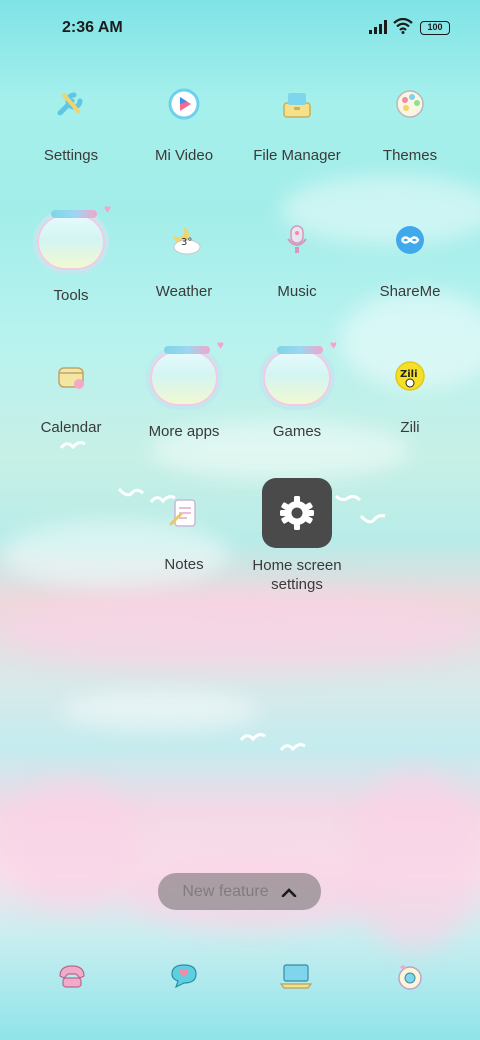  I want to click on folder-icon, so click(297, 104).